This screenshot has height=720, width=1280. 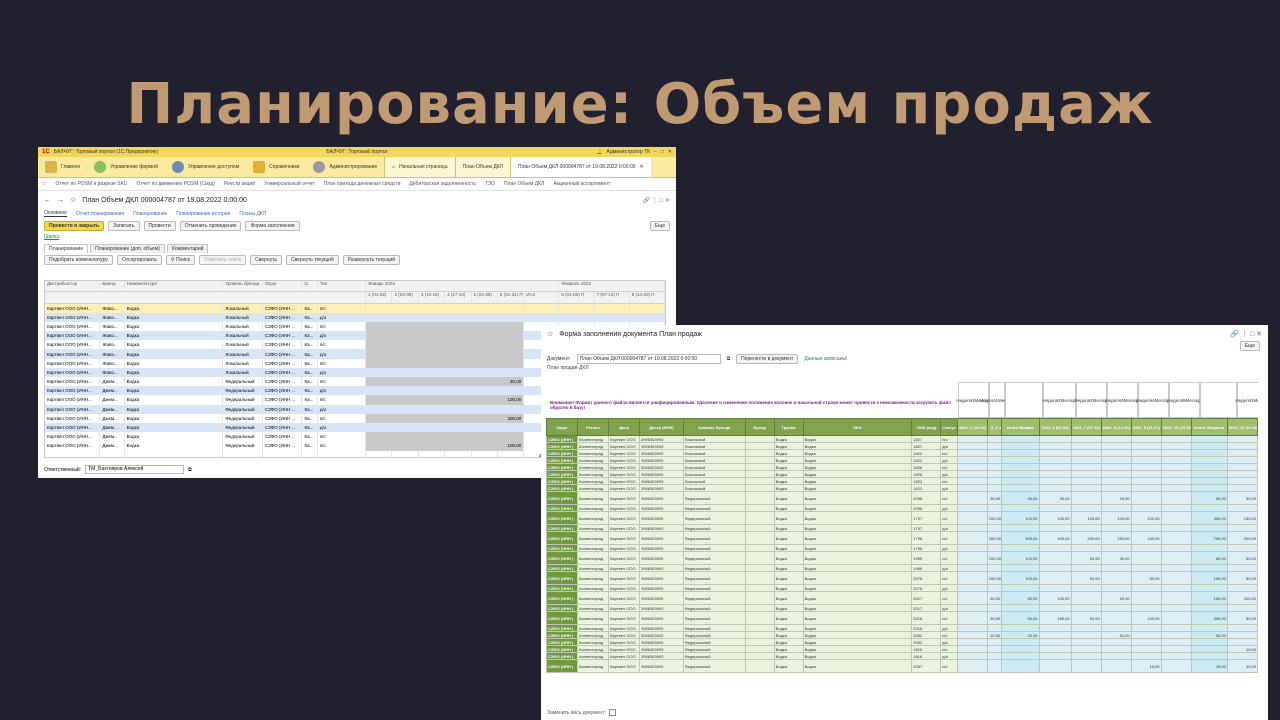 What do you see at coordinates (1020, 618) in the screenshot?
I see `cell-month-total: 50,00` at bounding box center [1020, 618].